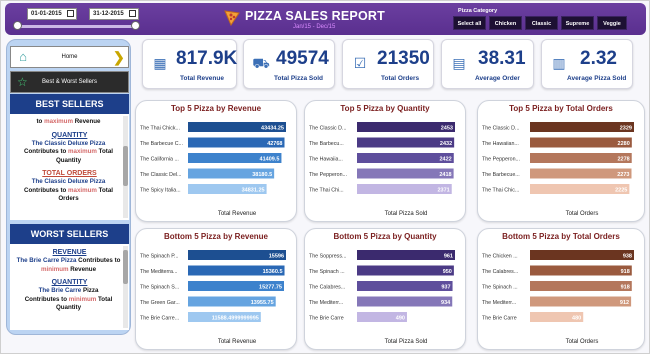 This screenshot has height=354, width=650. Describe the element at coordinates (597, 78) in the screenshot. I see `kpi-label: Average Pizza Sold` at that location.